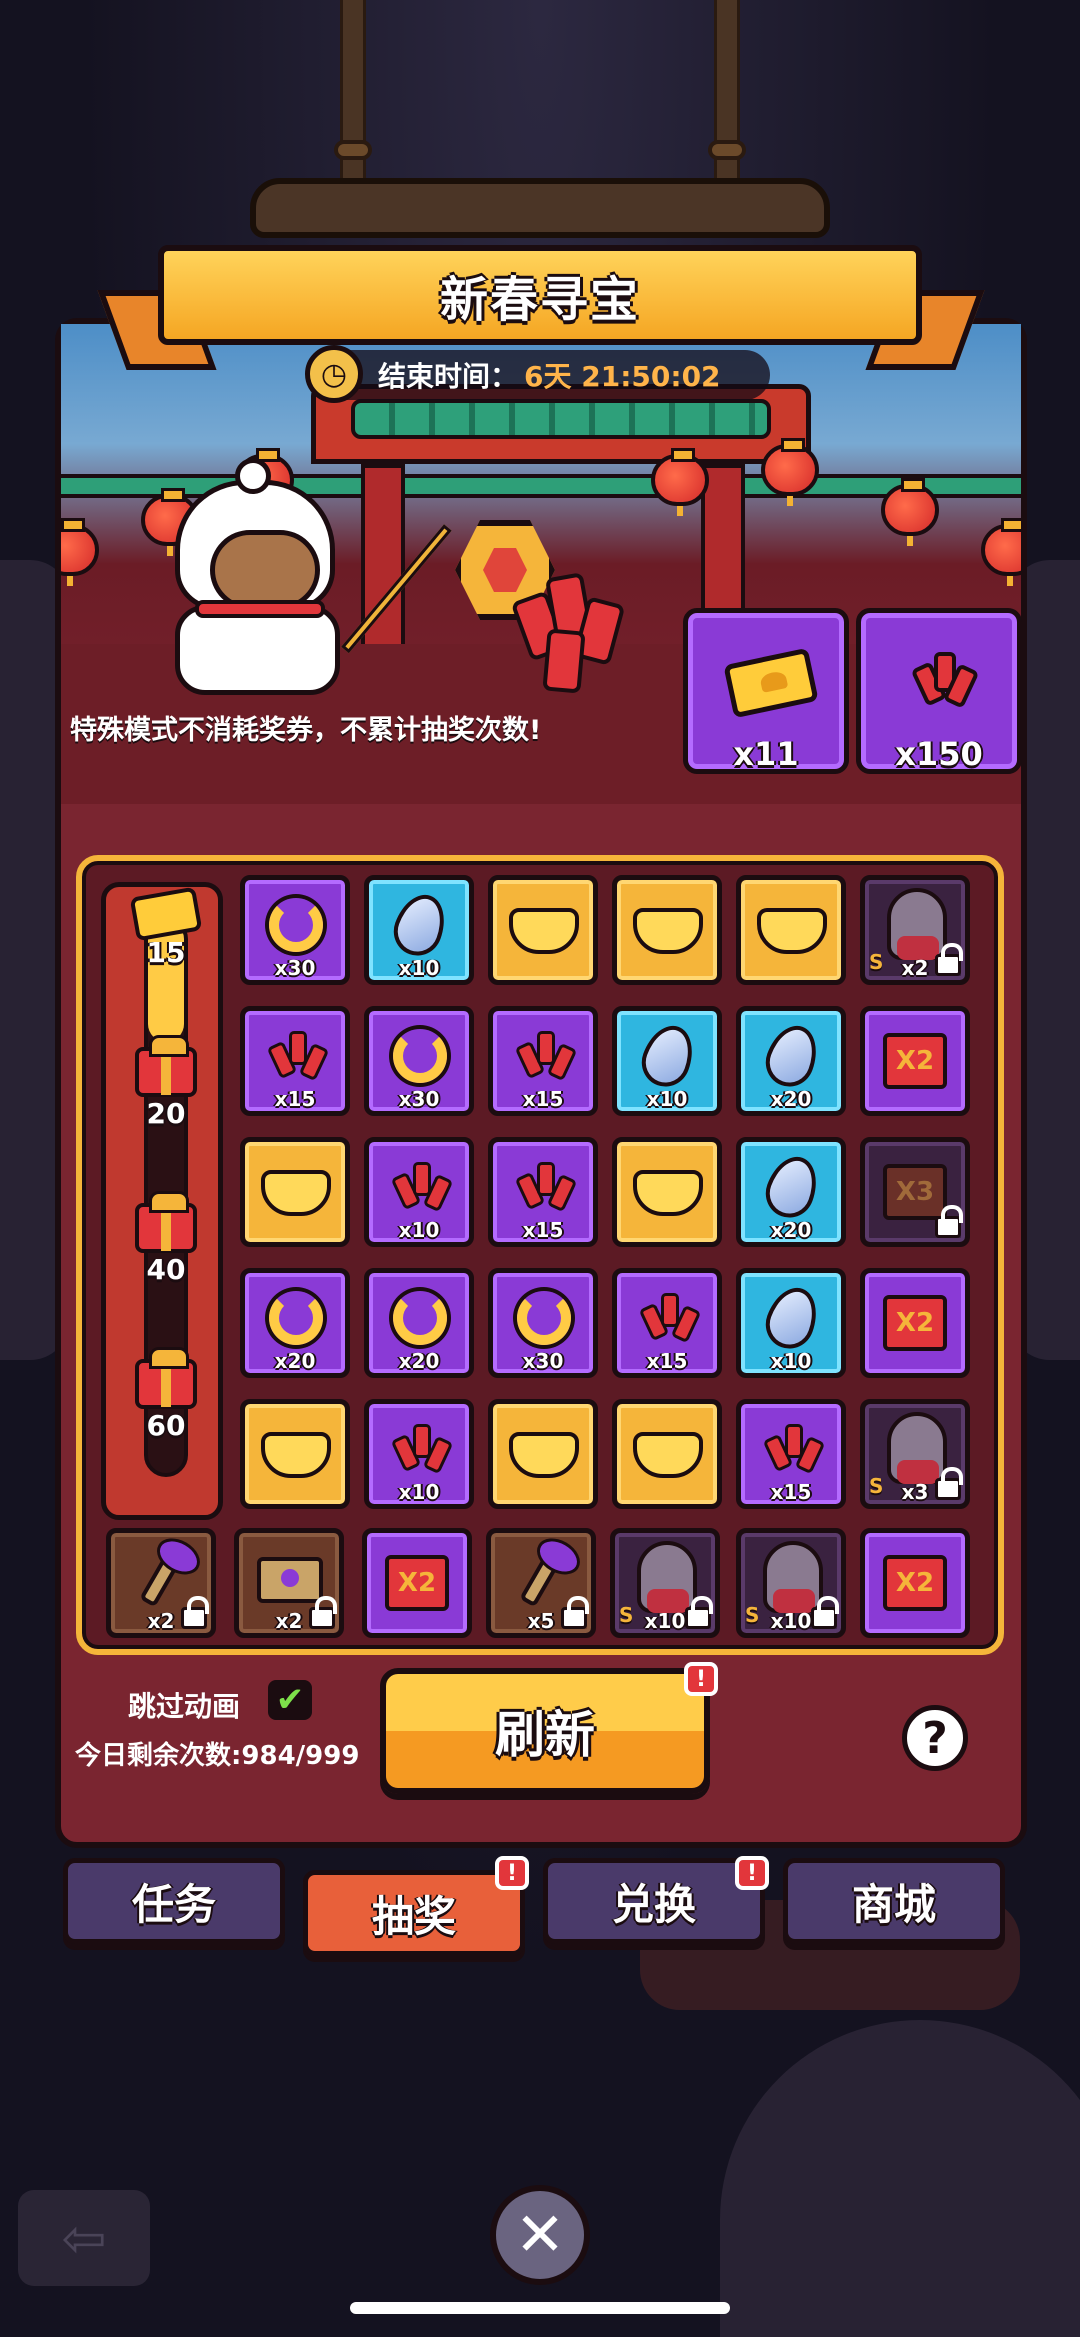  I want to click on bonus-tile: x5, so click(541, 1583).